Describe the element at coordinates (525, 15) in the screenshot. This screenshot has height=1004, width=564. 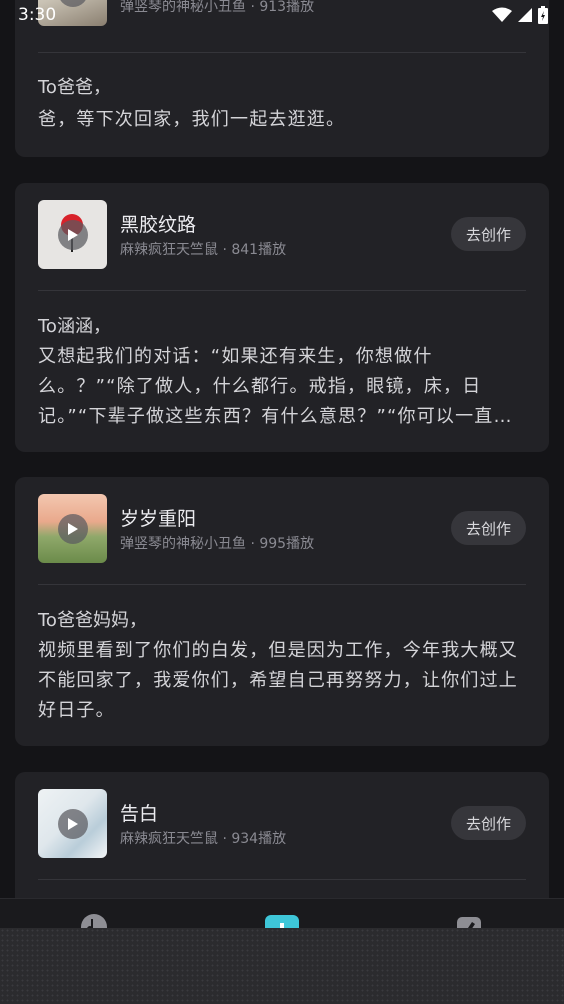
I see `signal-icon` at that location.